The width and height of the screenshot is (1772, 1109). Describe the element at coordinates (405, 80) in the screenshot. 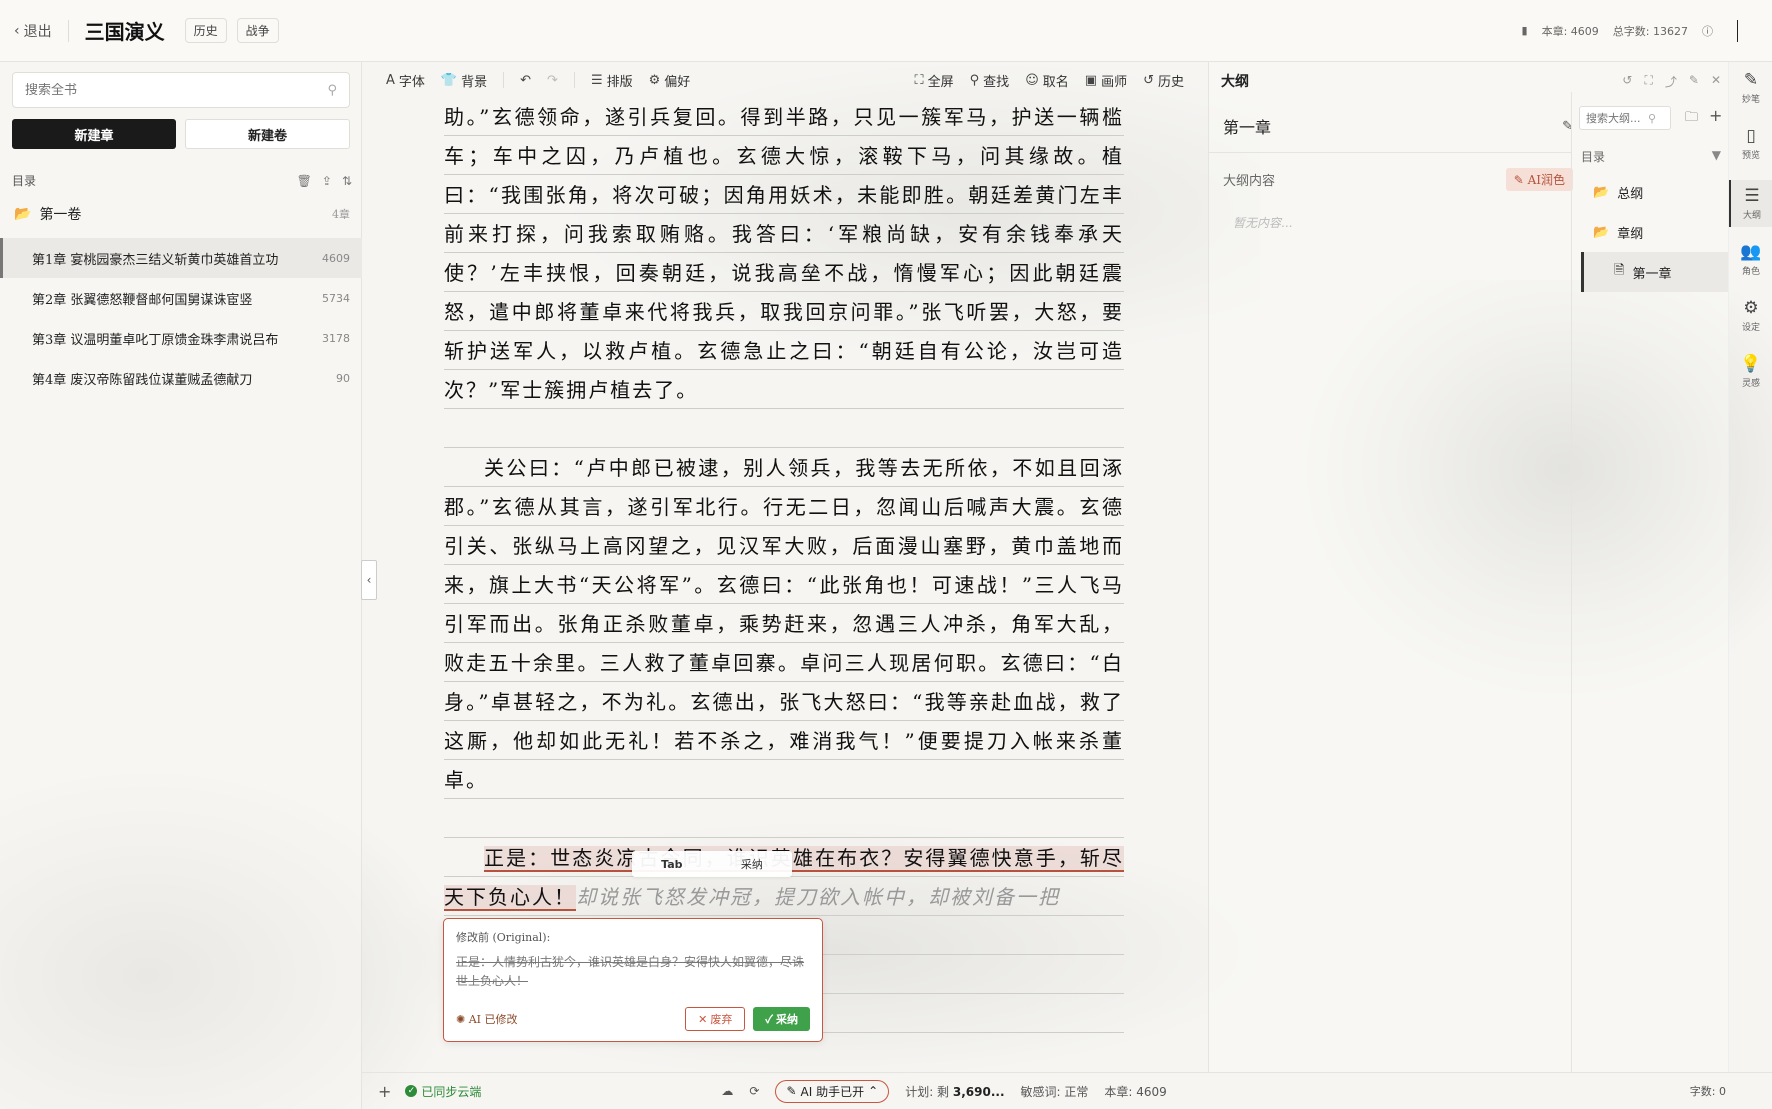

I see `font-button: A 字体` at that location.